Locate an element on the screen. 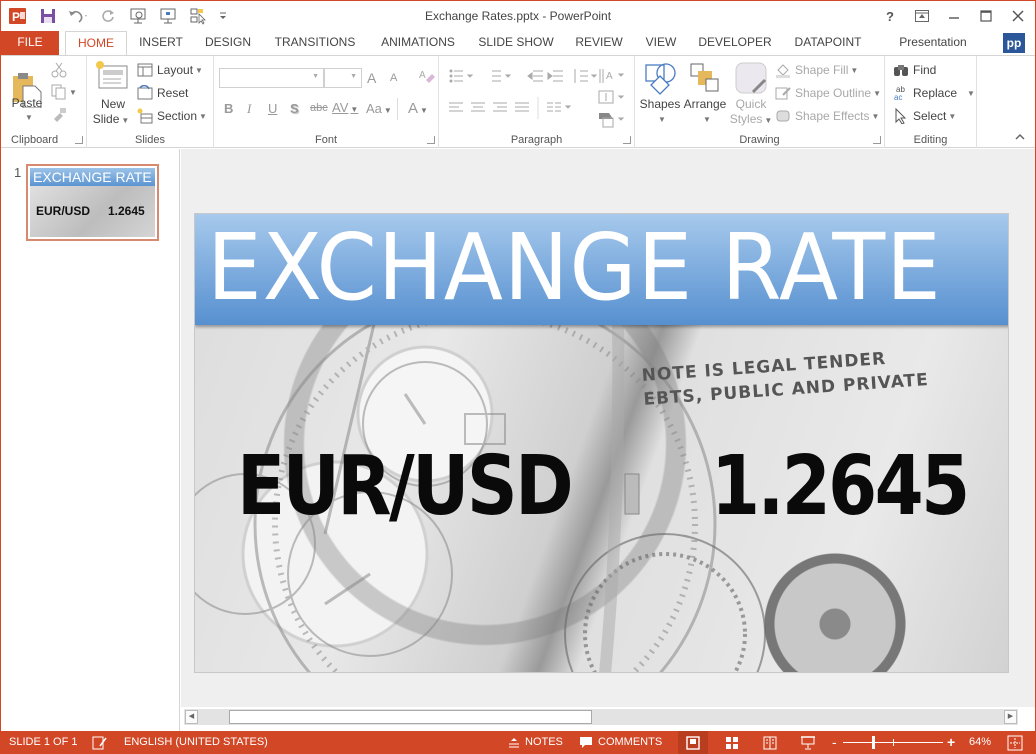  text-shadow-button: S is located at coordinates (294, 108).